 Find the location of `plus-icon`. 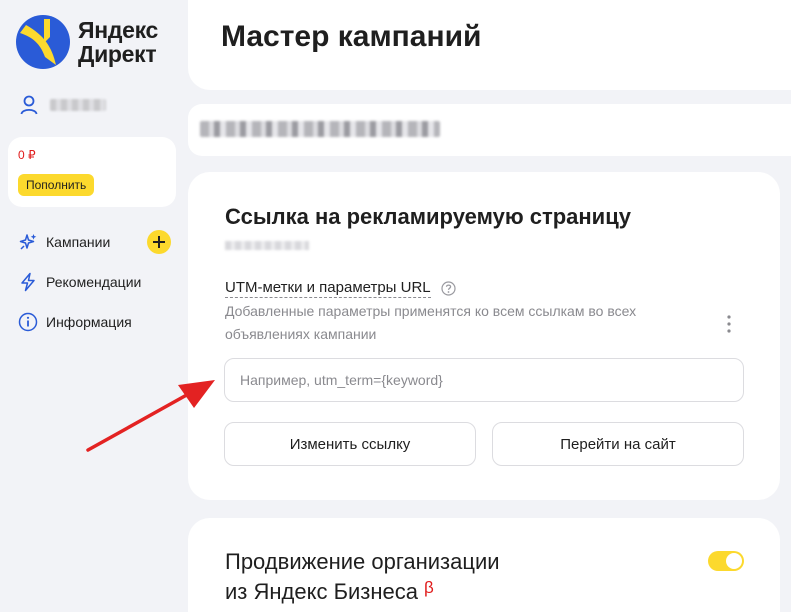

plus-icon is located at coordinates (159, 242).